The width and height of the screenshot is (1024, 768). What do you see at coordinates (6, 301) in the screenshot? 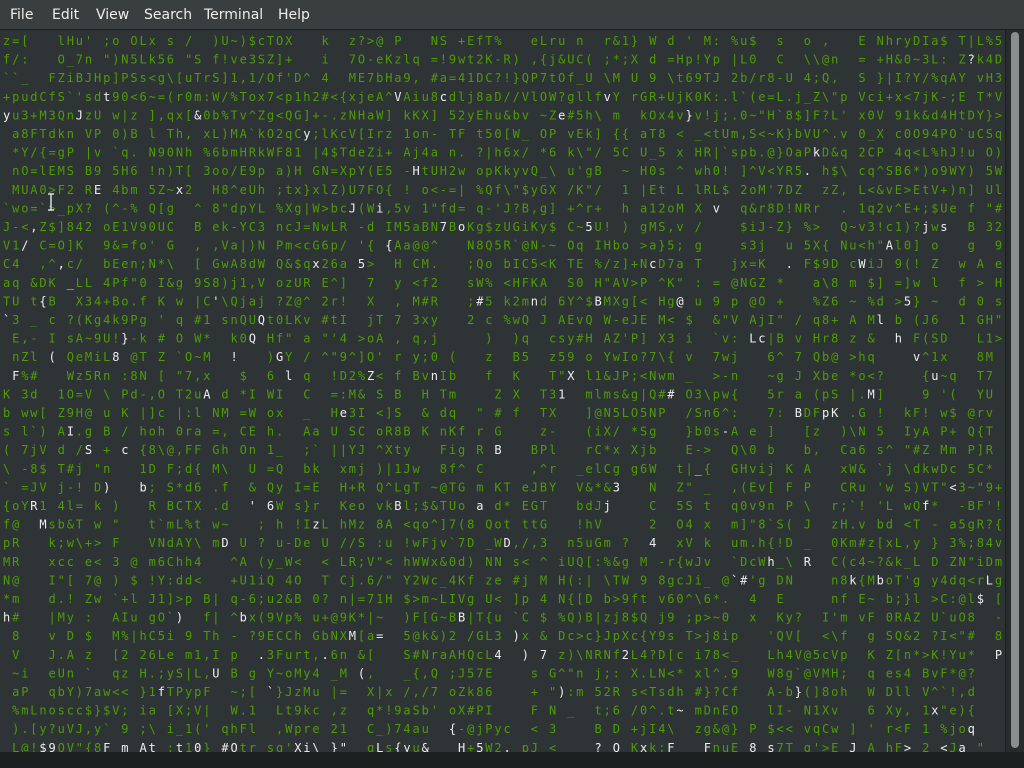
I see `rain-glyph: T` at bounding box center [6, 301].